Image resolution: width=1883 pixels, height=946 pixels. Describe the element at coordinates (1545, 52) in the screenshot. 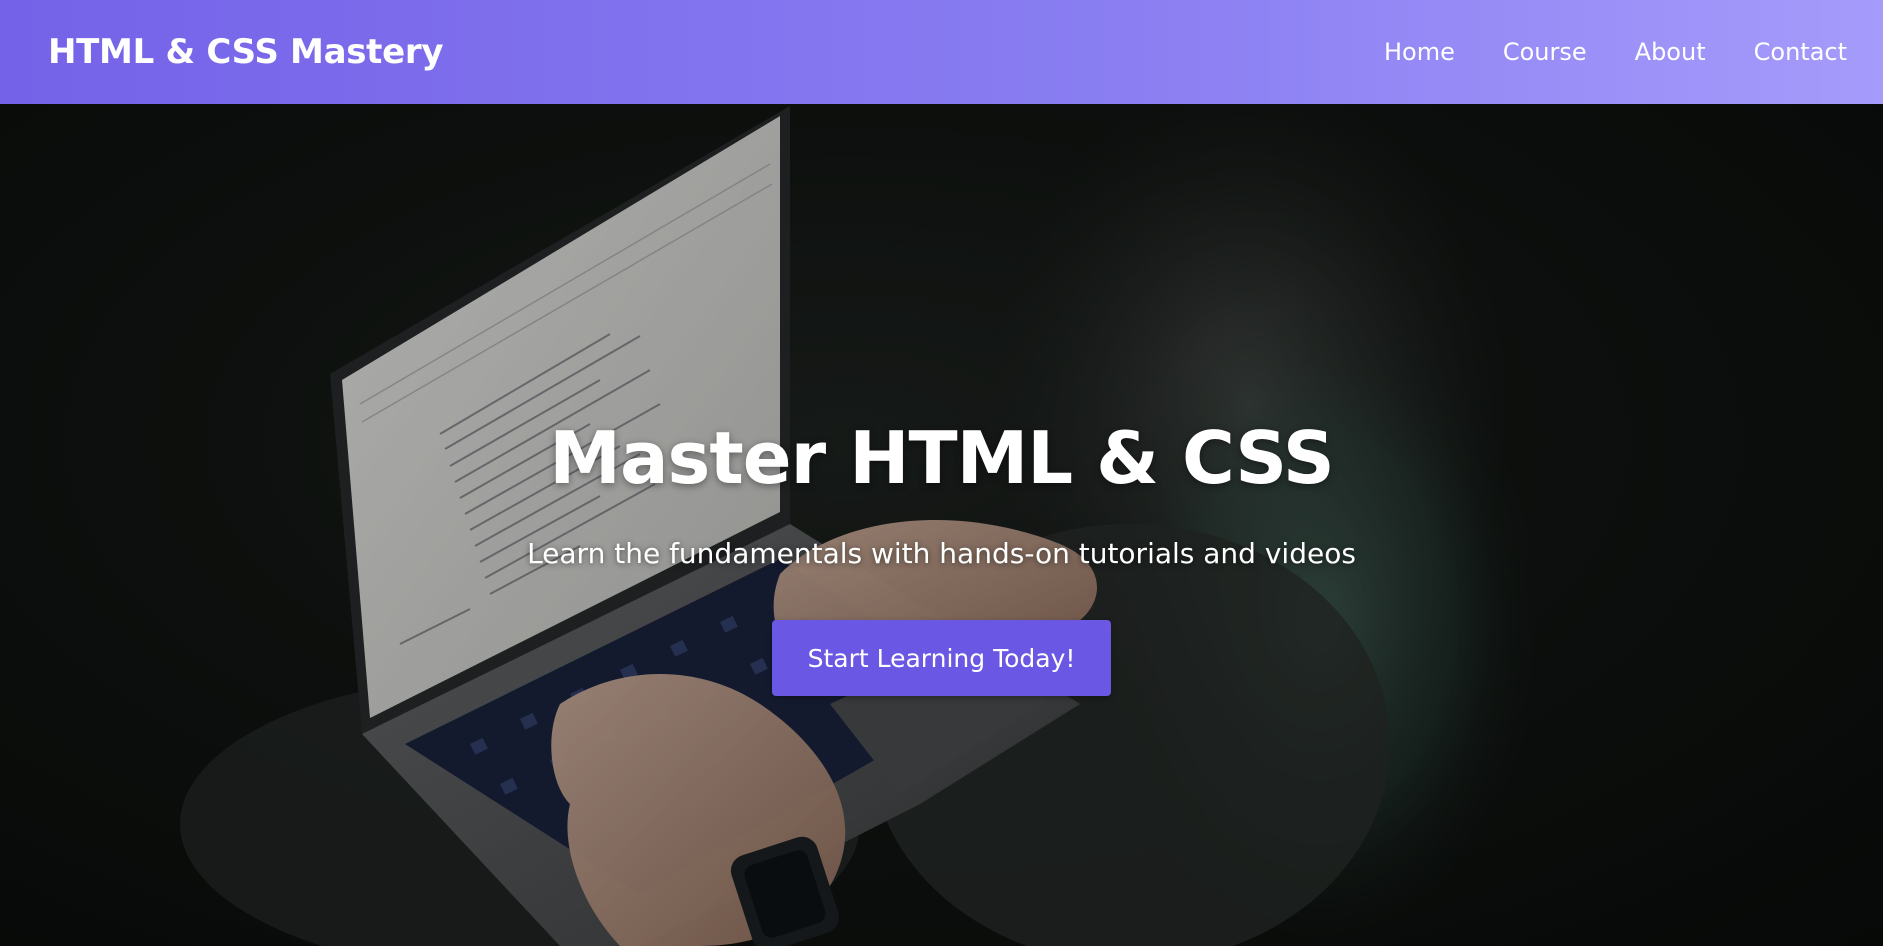

I see `nav-link-course: Course` at that location.